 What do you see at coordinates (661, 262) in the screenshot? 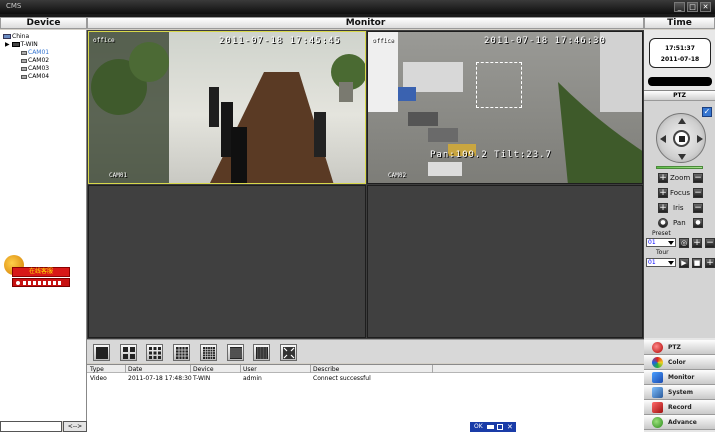
I see `tour-select: 01` at bounding box center [661, 262].